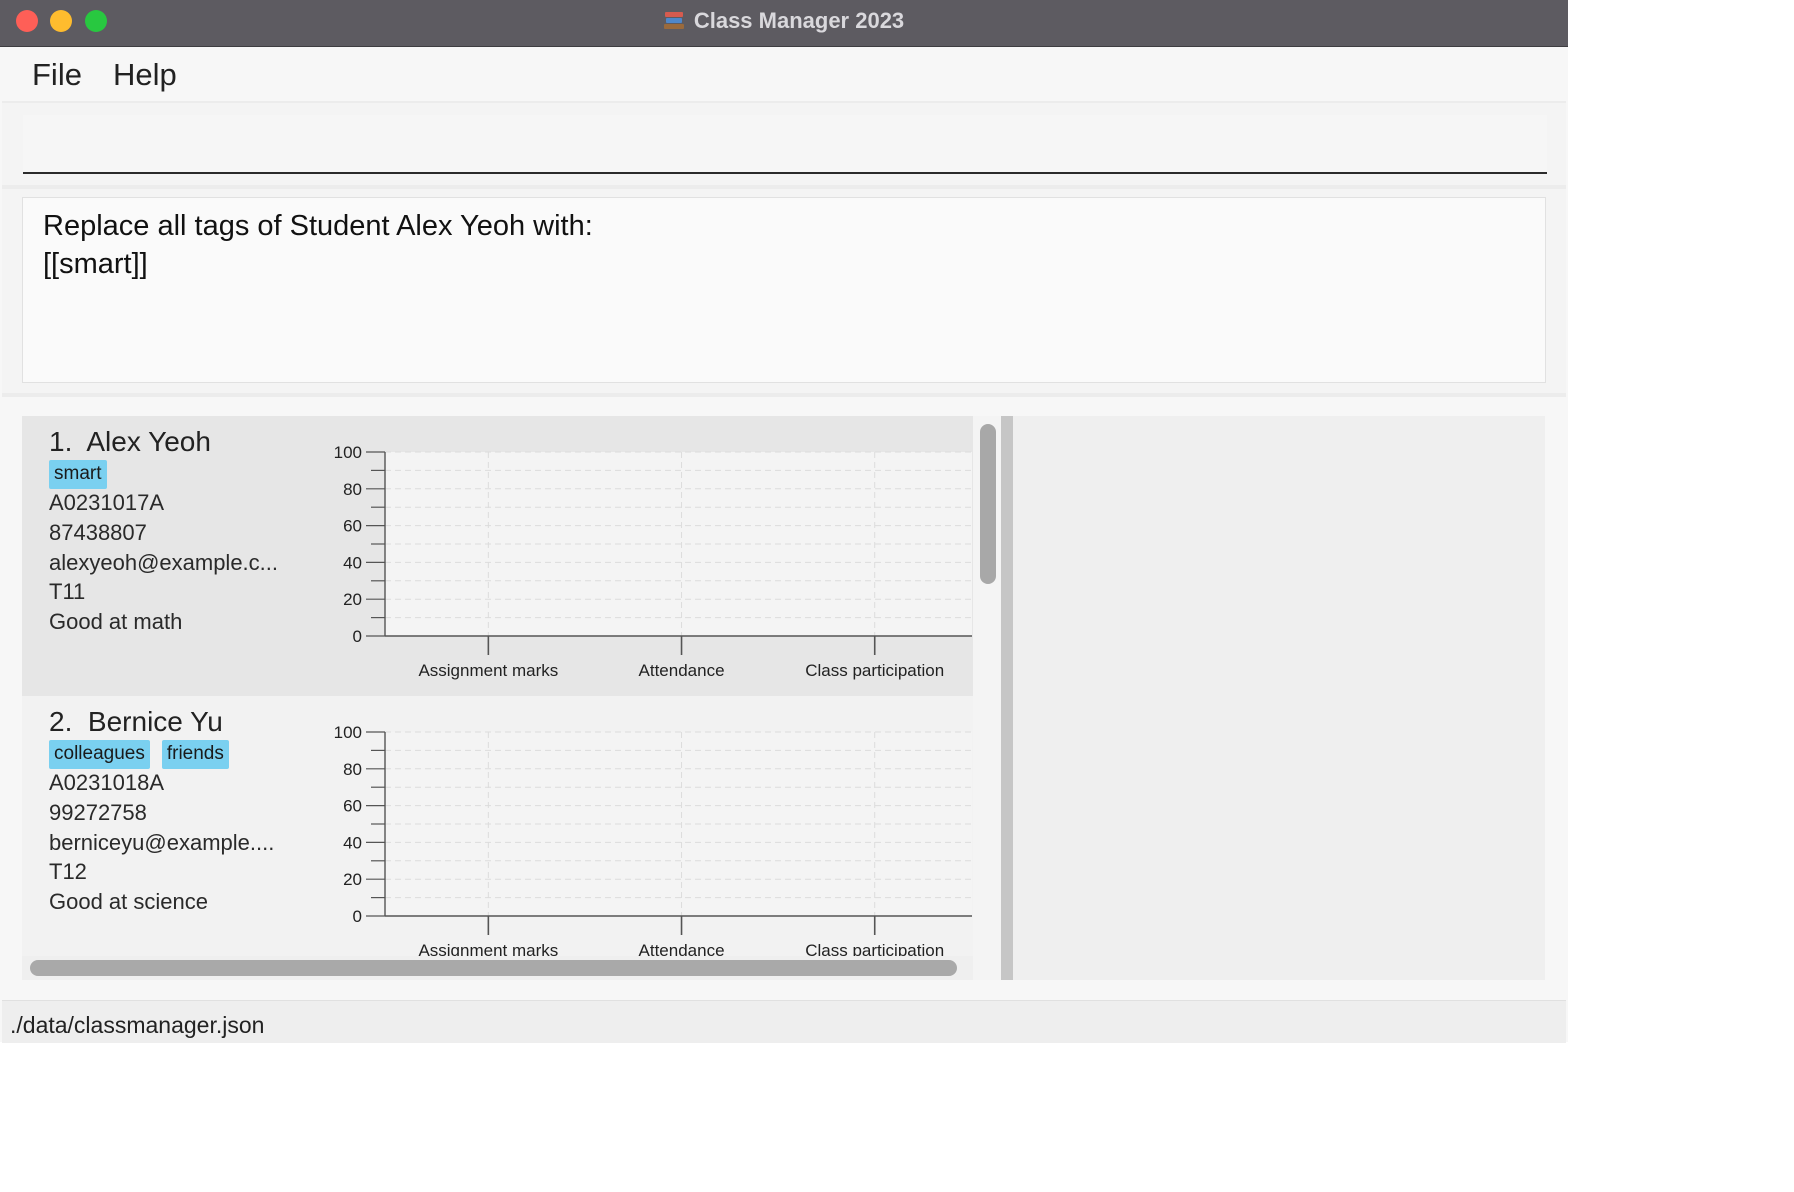  I want to click on tag-badge: smart, so click(78, 474).